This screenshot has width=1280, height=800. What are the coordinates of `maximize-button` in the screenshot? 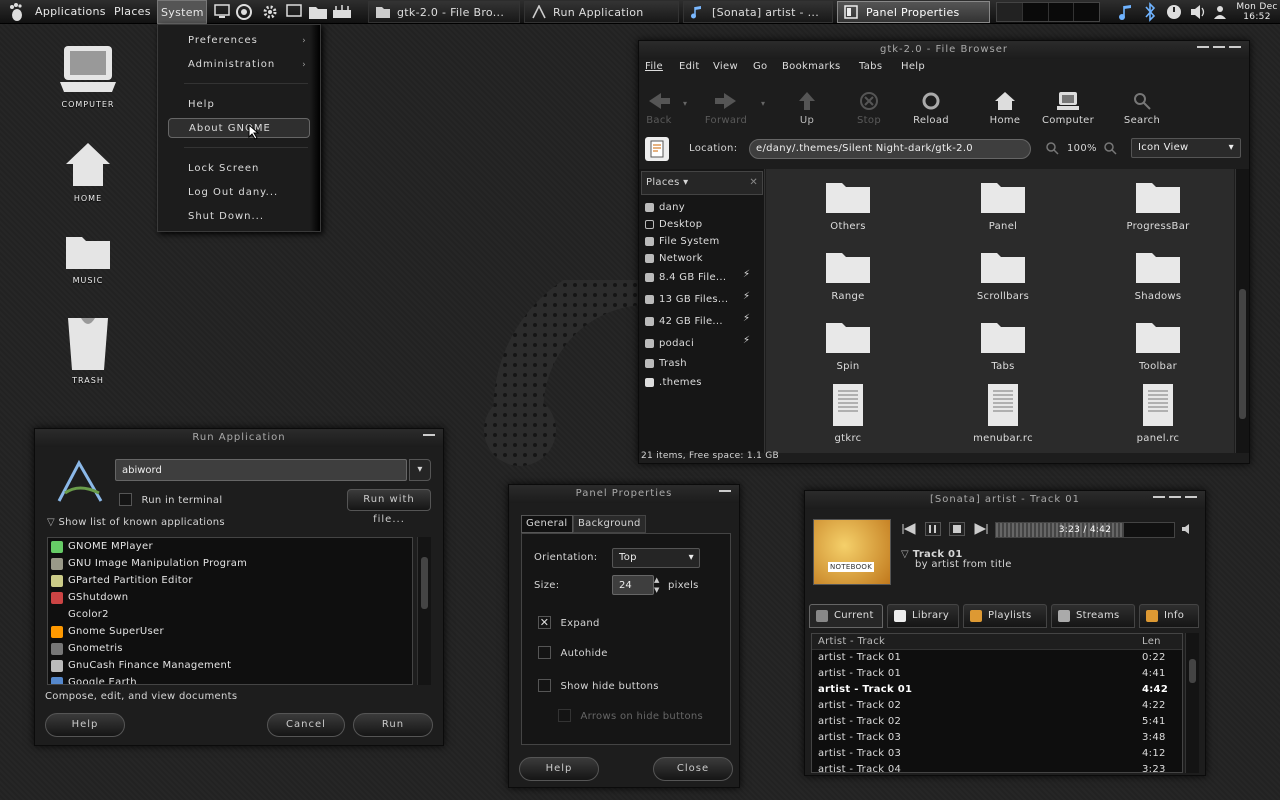 It's located at (1175, 498).